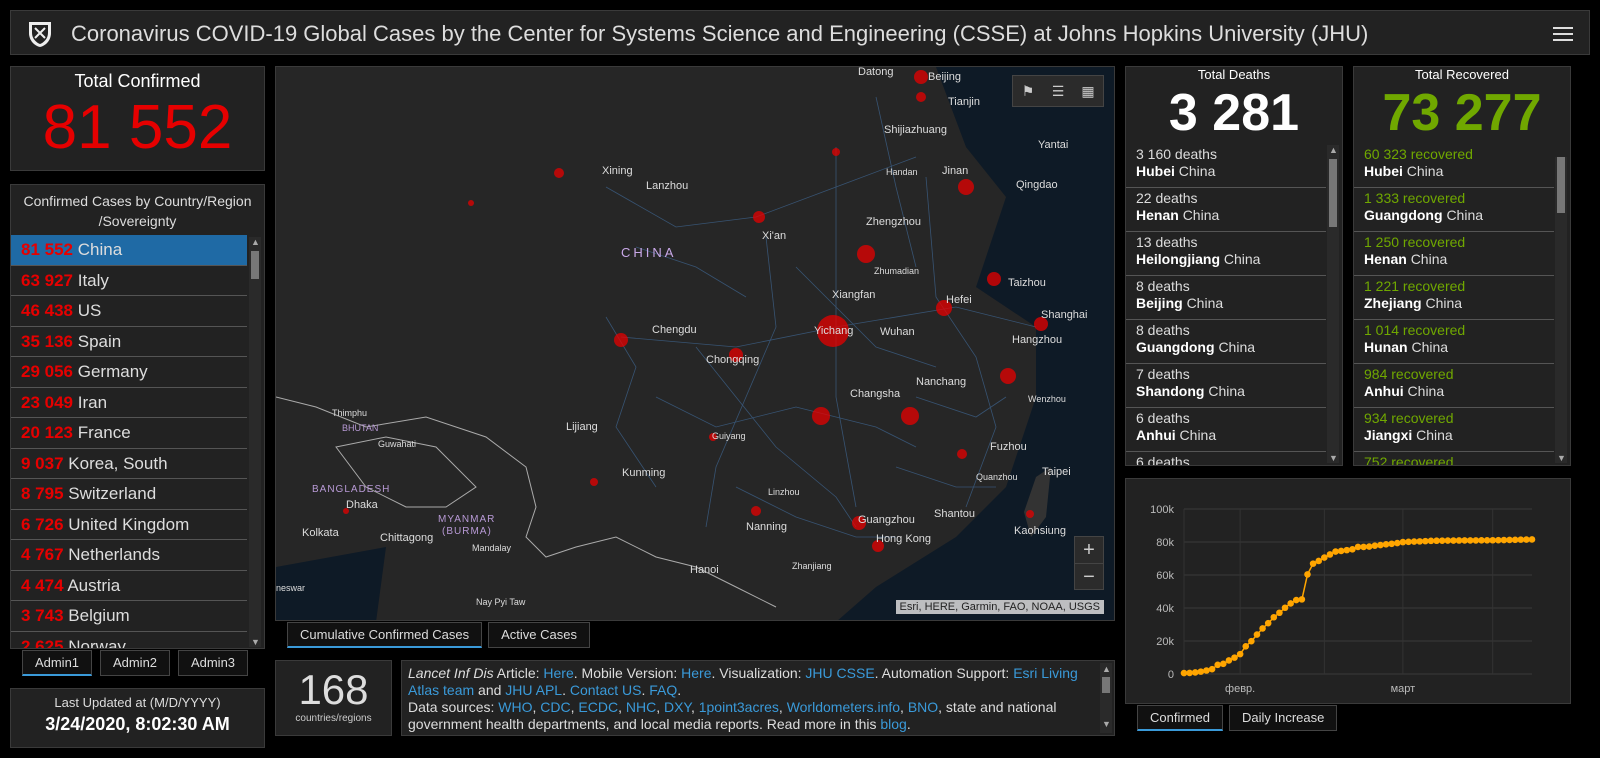  Describe the element at coordinates (129, 494) in the screenshot. I see `country-list-item: 8 795 Switzerland` at that location.